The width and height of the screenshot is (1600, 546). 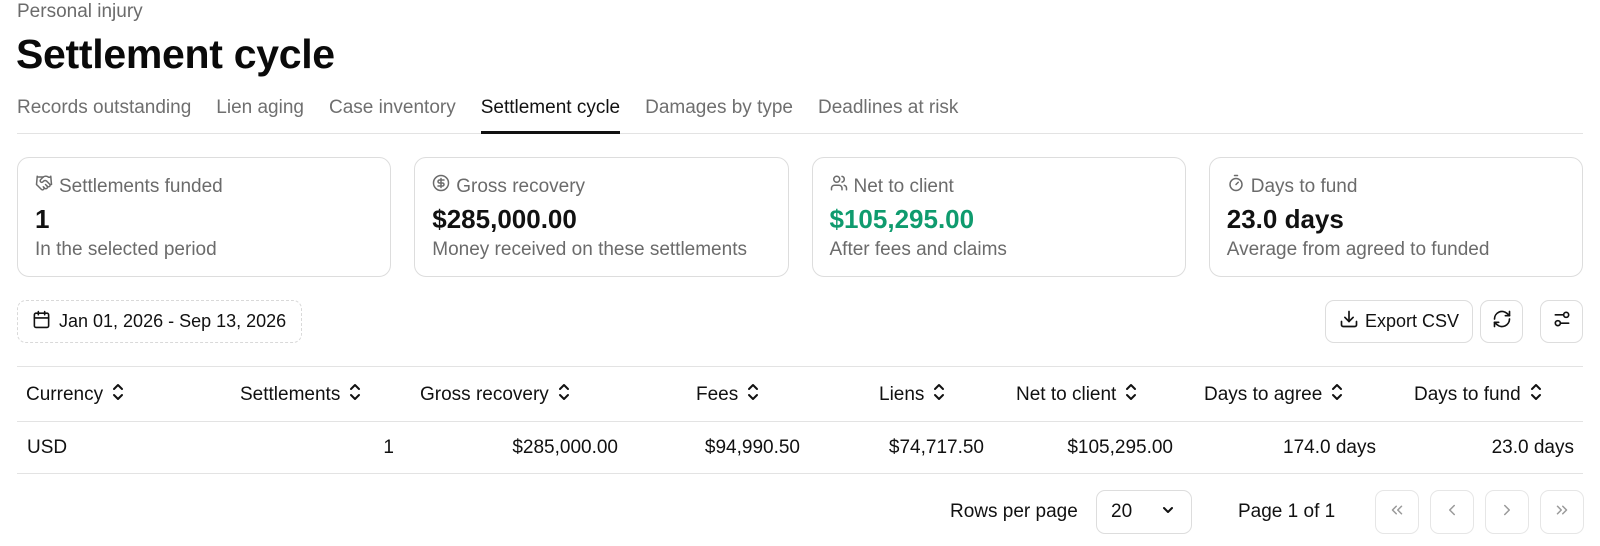 What do you see at coordinates (260, 113) in the screenshot?
I see `tab-lien-aging: Lien aging` at bounding box center [260, 113].